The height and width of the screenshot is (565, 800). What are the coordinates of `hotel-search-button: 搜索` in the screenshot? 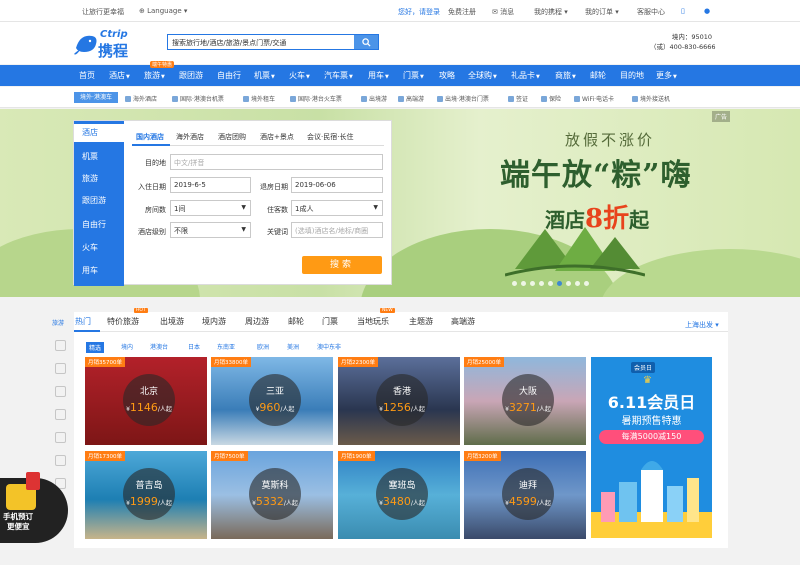 It's located at (342, 265).